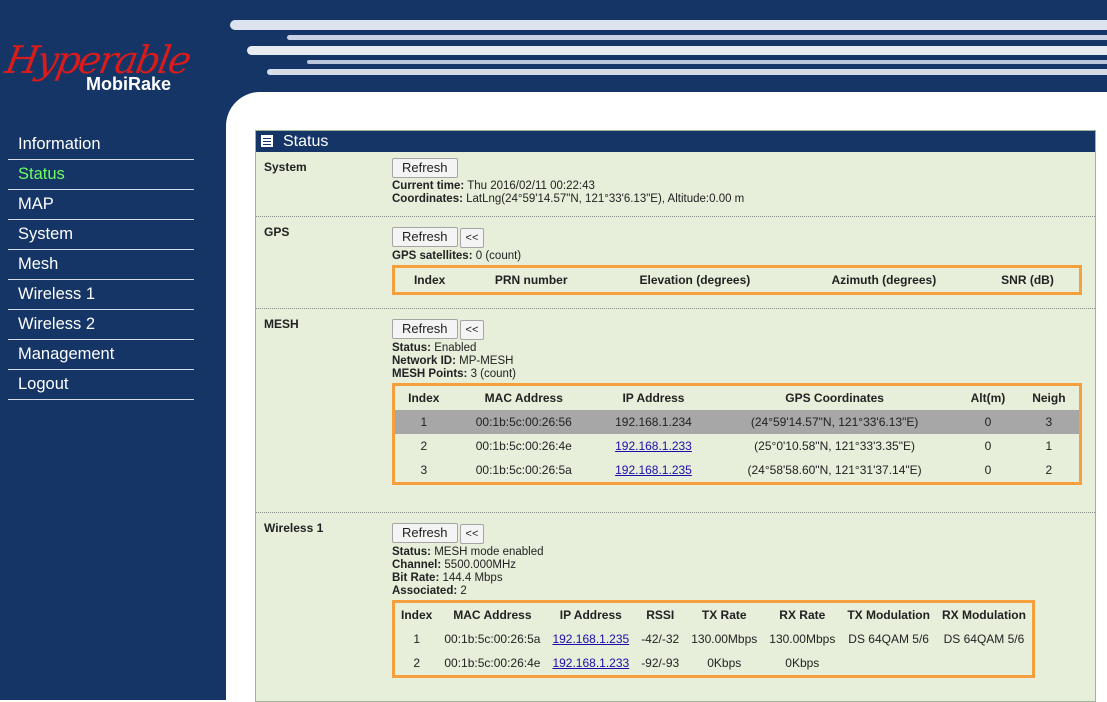  I want to click on current-time-value: Thu 2016/02/11 00:22:43, so click(531, 186).